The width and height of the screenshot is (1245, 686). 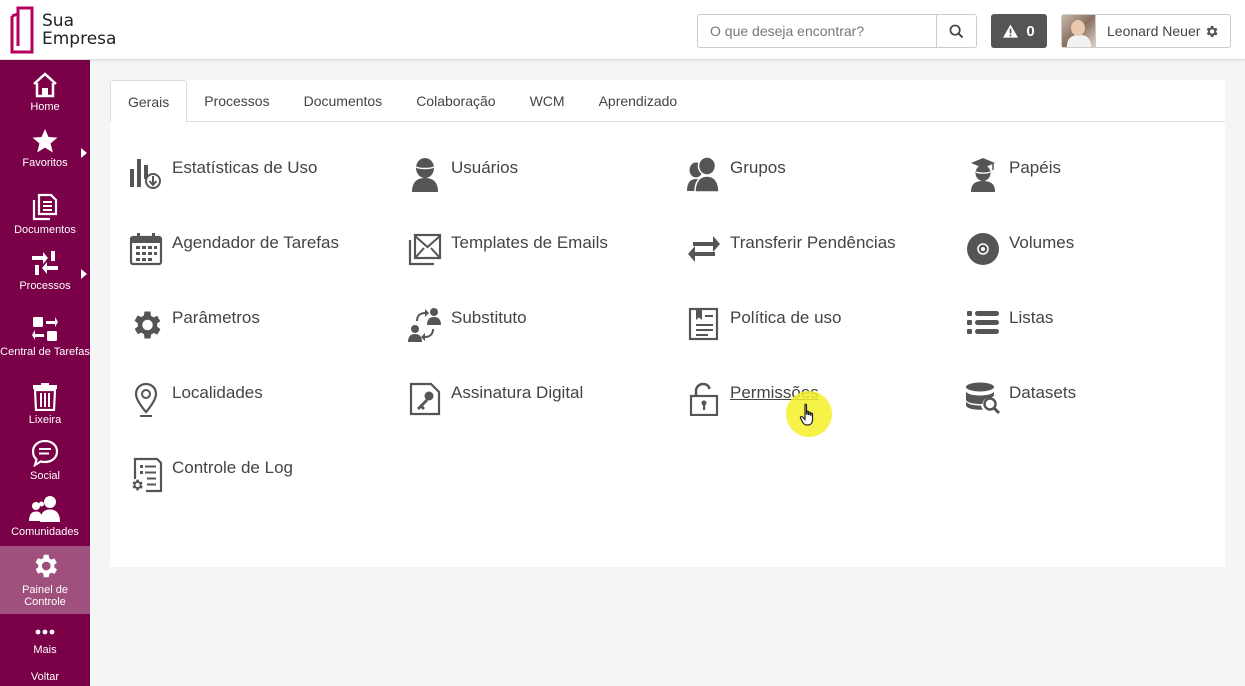 I want to click on warning-icon, so click(x=1011, y=31).